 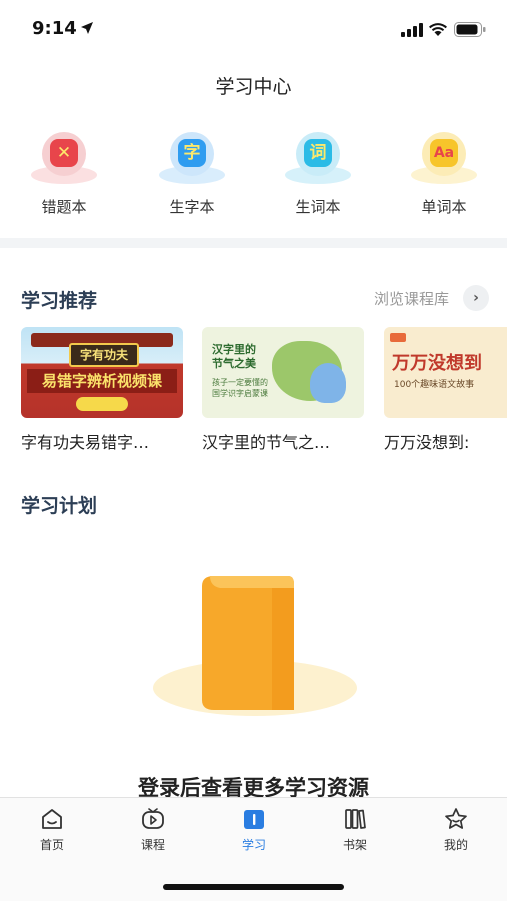 What do you see at coordinates (52, 829) in the screenshot?
I see `tab-home: 首页` at bounding box center [52, 829].